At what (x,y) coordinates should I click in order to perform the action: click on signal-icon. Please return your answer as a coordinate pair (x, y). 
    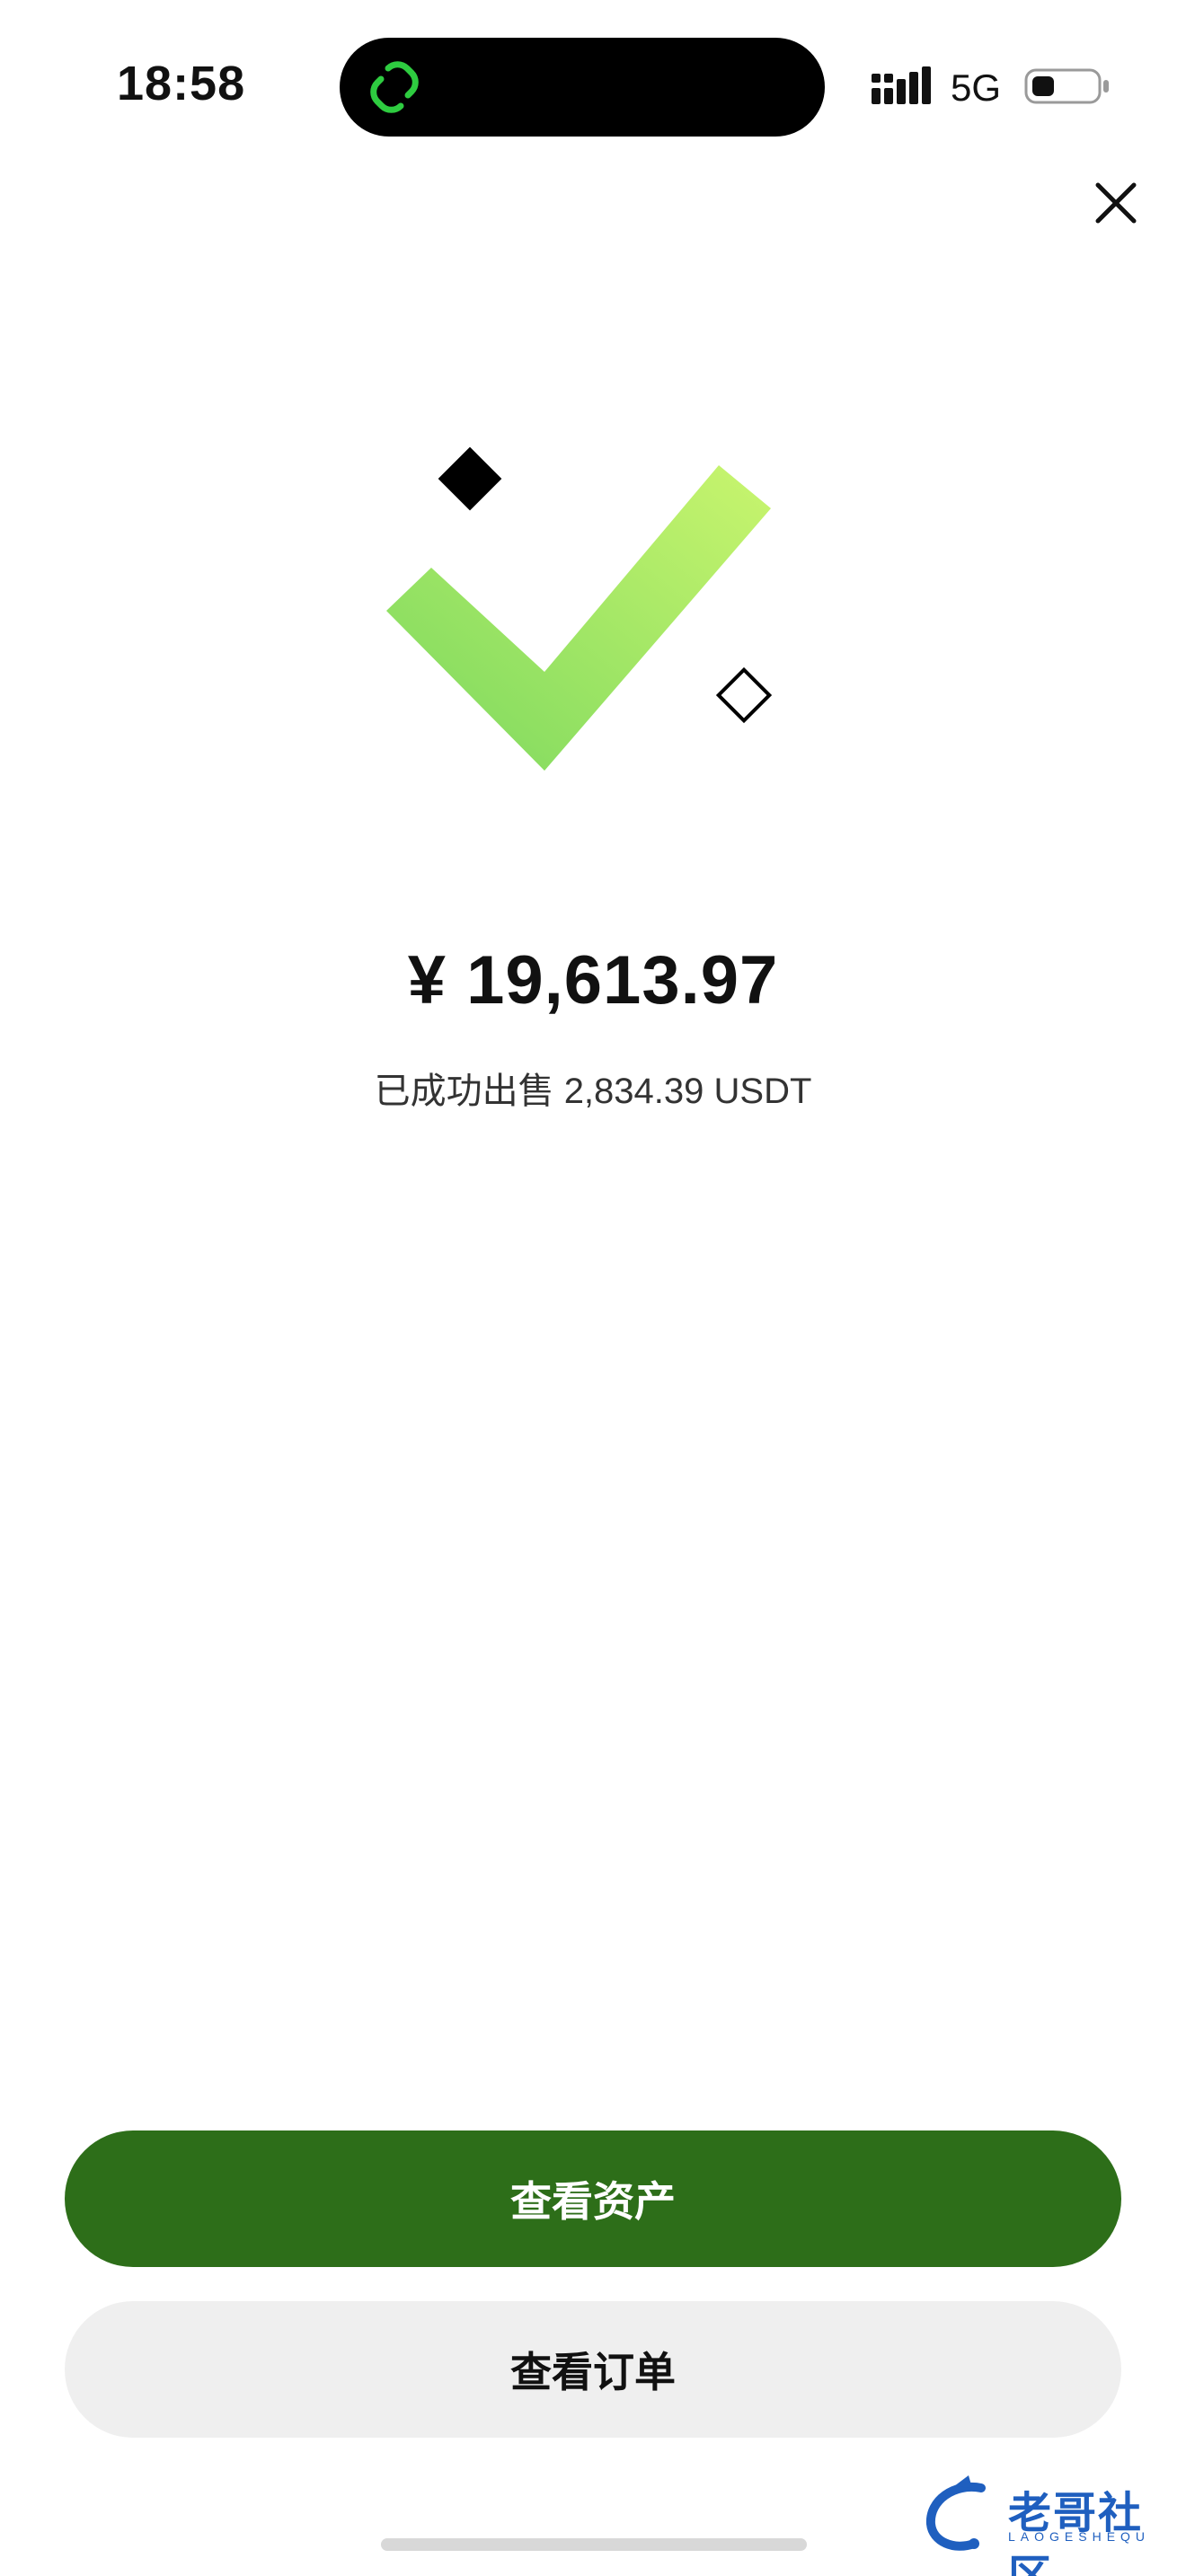
    Looking at the image, I should click on (901, 85).